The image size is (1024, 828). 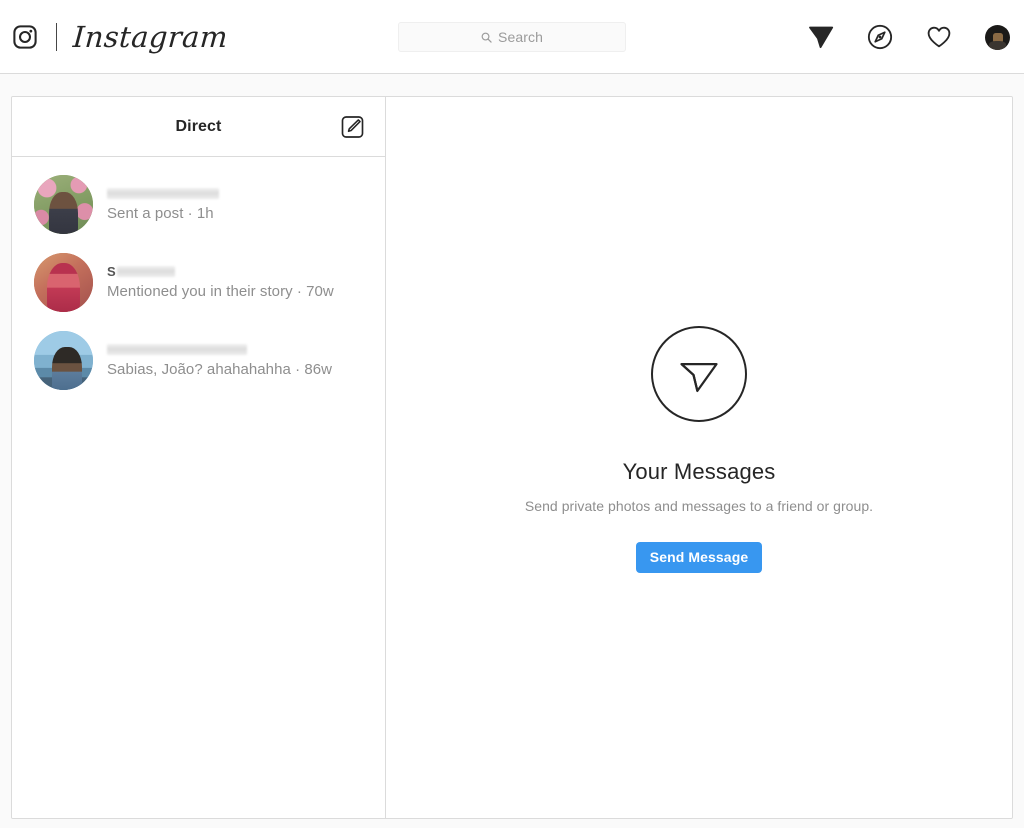 I want to click on list-item: Sabias, João? ahahahahha · 86w, so click(x=198, y=360).